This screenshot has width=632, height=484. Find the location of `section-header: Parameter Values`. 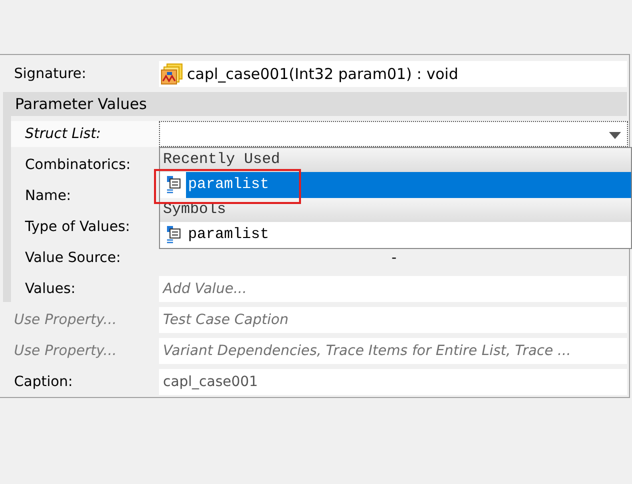

section-header: Parameter Values is located at coordinates (315, 104).